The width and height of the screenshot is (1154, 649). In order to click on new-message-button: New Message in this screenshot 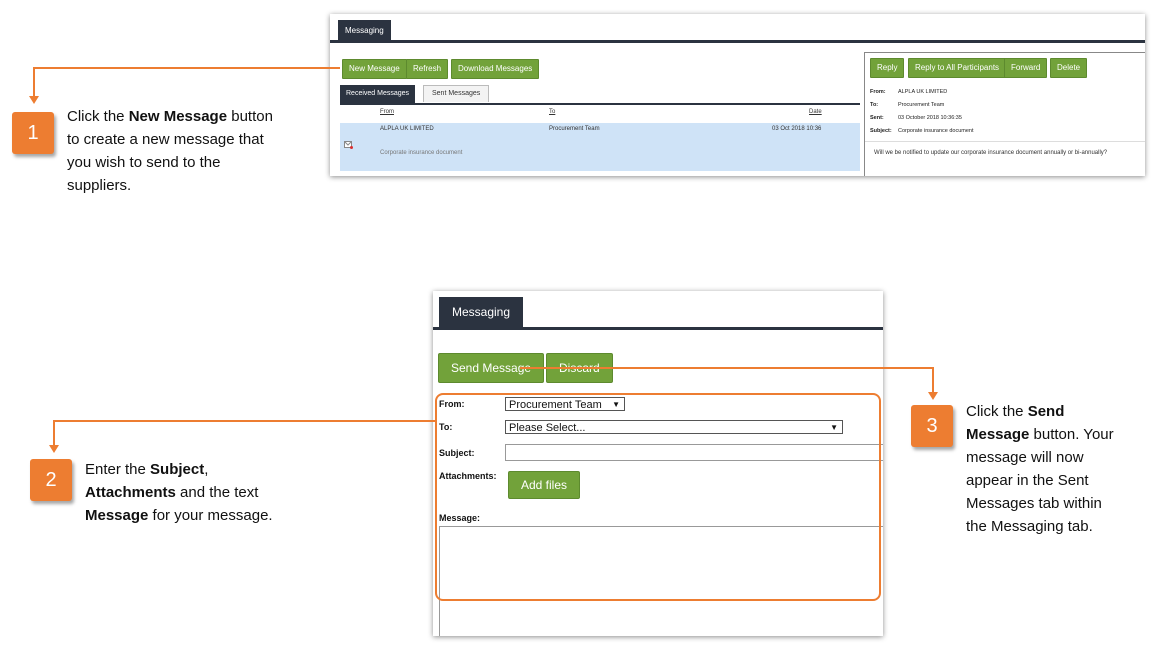, I will do `click(374, 69)`.